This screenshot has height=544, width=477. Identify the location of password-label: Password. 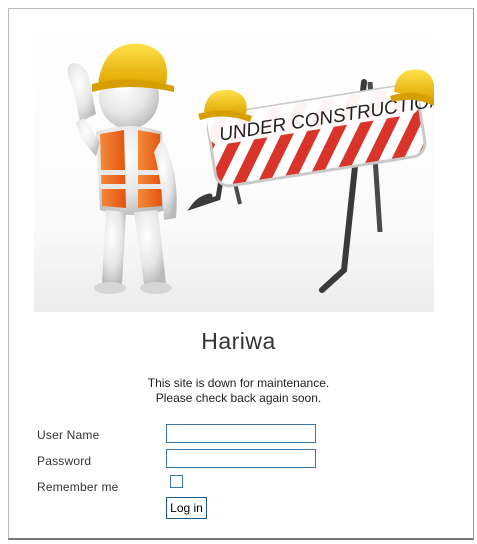
(64, 461).